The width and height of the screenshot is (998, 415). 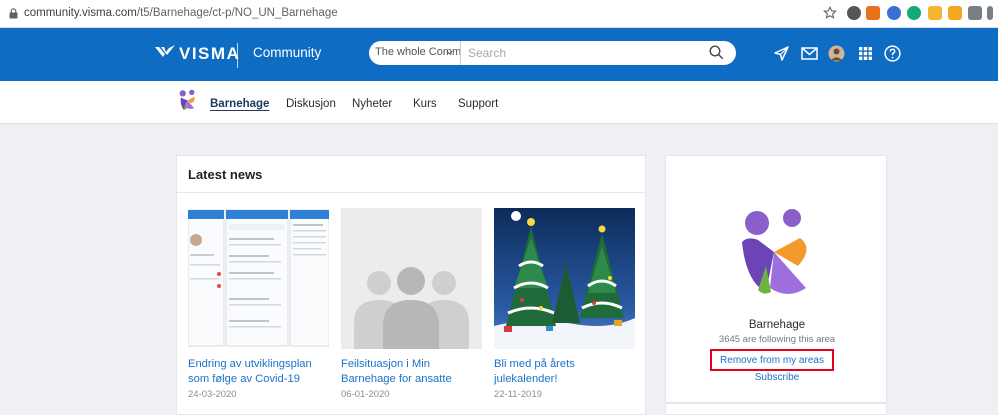 I want to click on remove-from-my-areas-button: Remove from my areas, so click(x=772, y=360).